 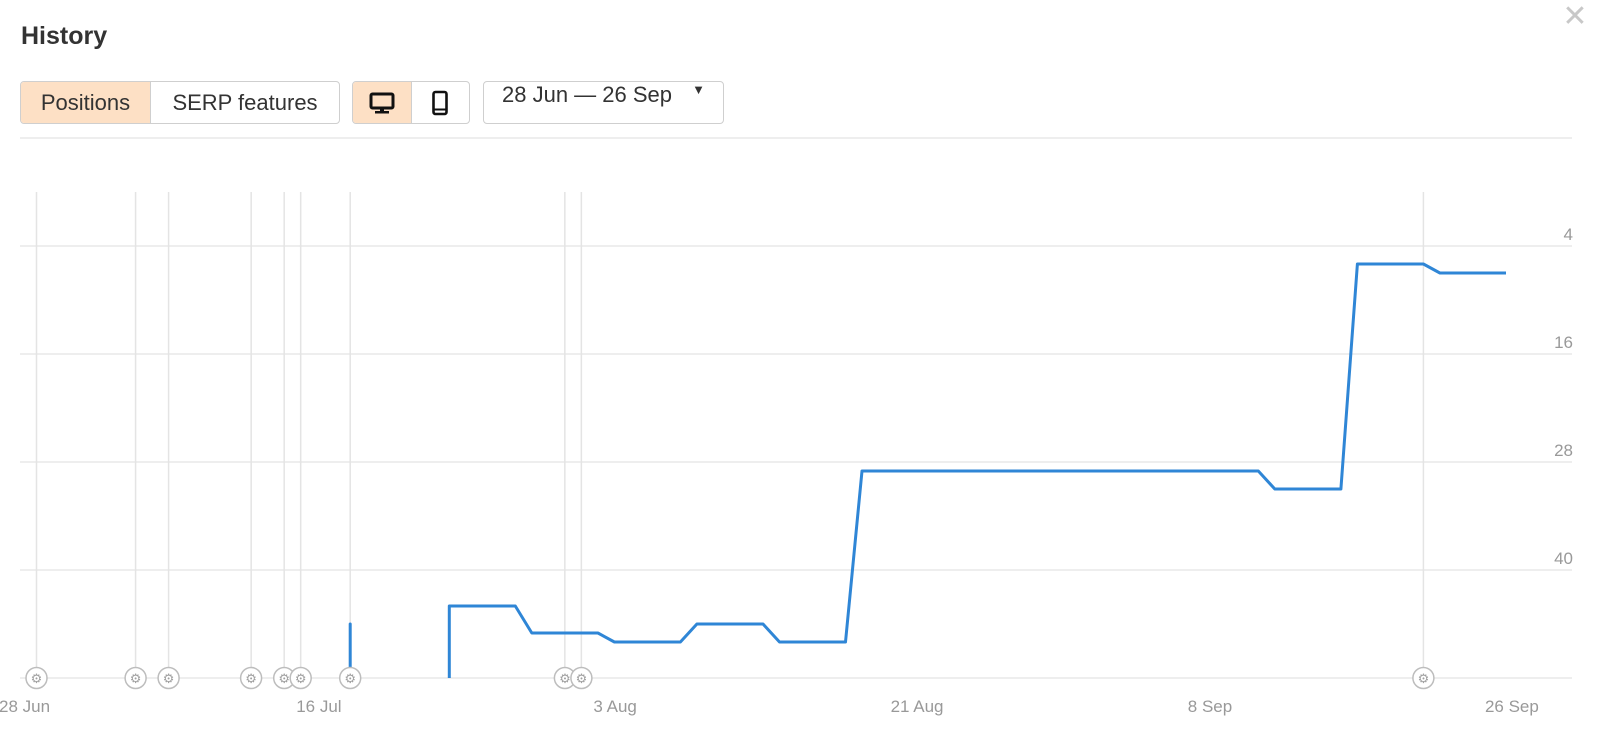 What do you see at coordinates (1563, 450) in the screenshot?
I see `y-tick-label: 28` at bounding box center [1563, 450].